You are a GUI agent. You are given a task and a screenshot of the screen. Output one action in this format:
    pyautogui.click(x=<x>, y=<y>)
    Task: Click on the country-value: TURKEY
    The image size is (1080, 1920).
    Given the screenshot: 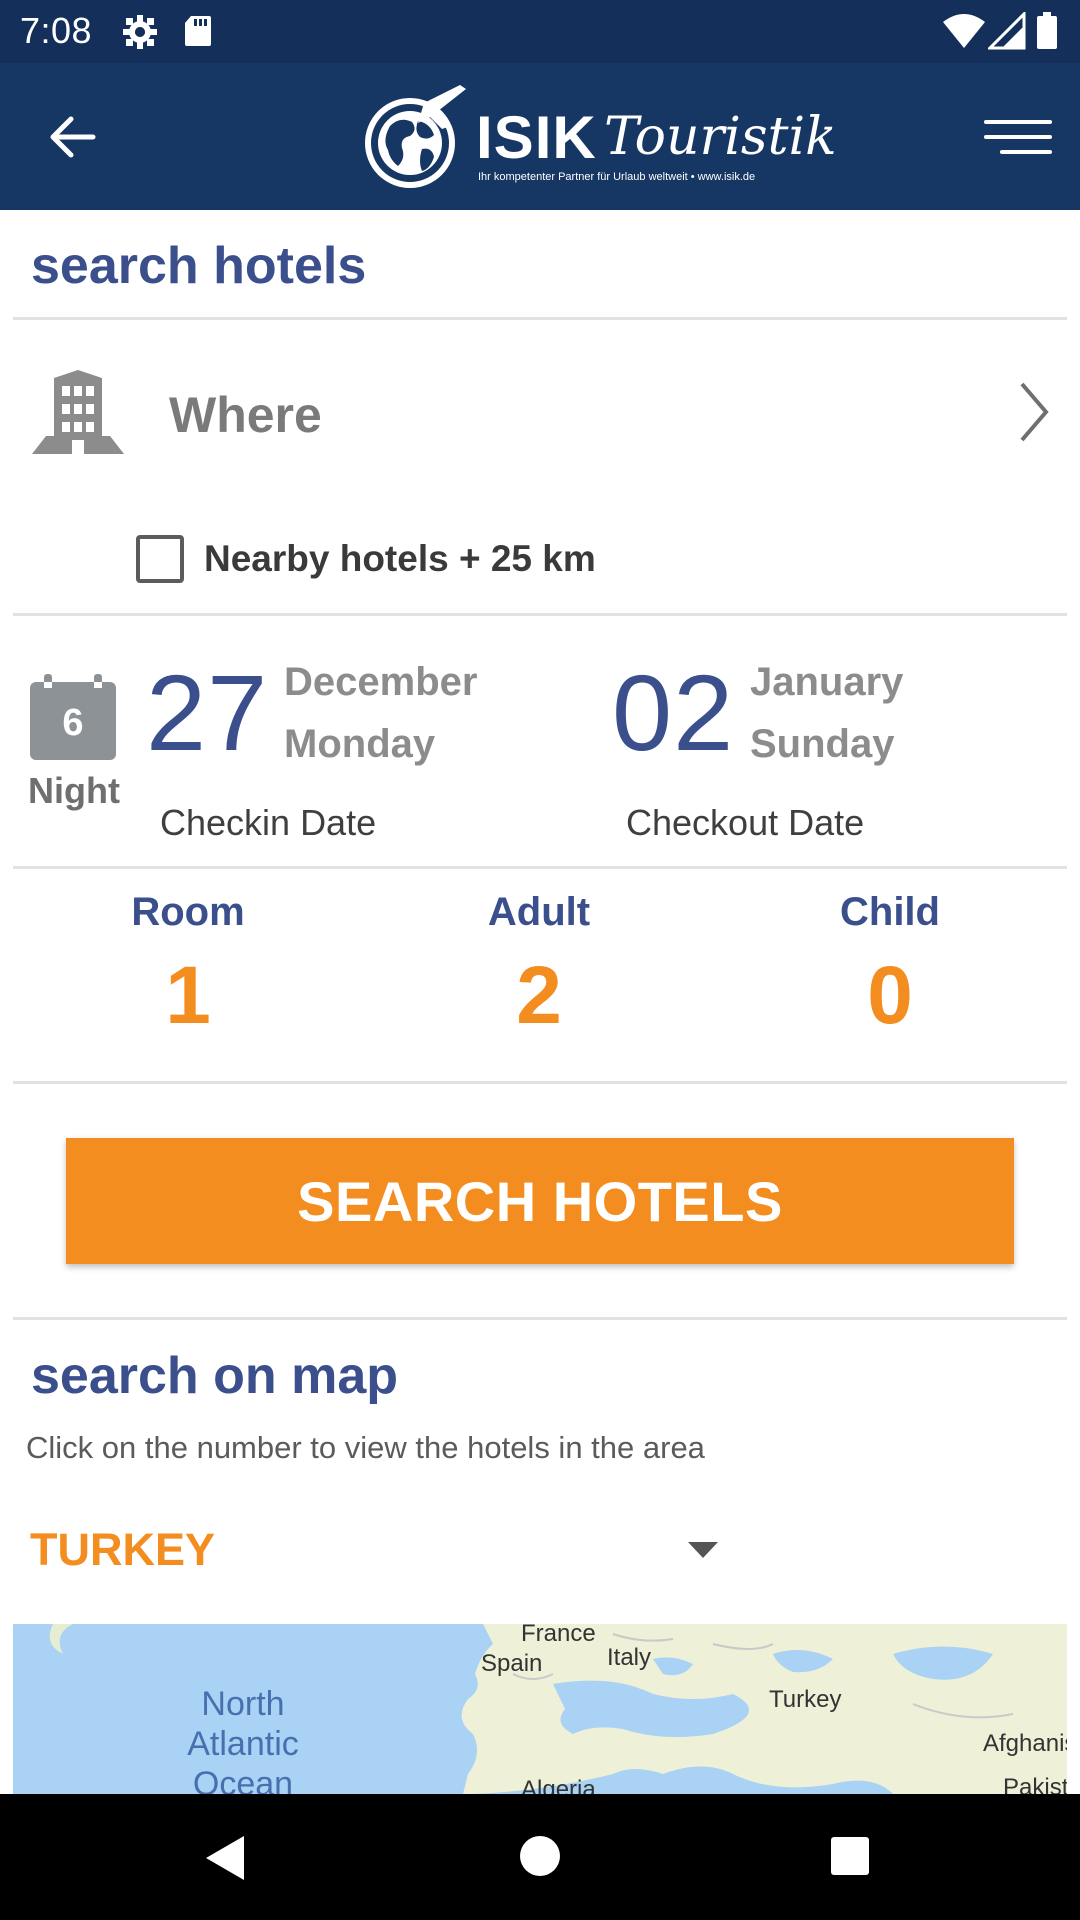 What is the action you would take?
    pyautogui.click(x=123, y=1549)
    